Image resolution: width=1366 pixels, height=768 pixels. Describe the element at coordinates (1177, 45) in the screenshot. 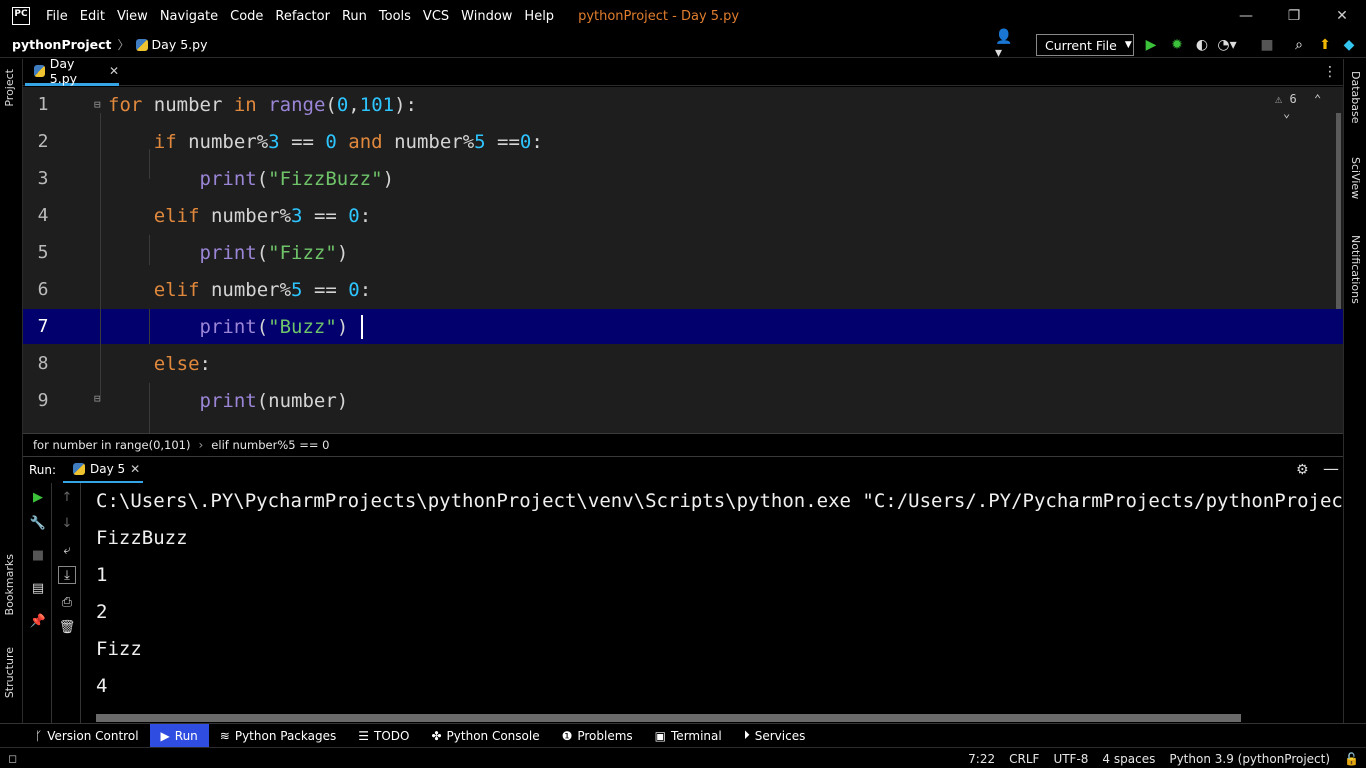

I see `debug-icon: ✹` at that location.